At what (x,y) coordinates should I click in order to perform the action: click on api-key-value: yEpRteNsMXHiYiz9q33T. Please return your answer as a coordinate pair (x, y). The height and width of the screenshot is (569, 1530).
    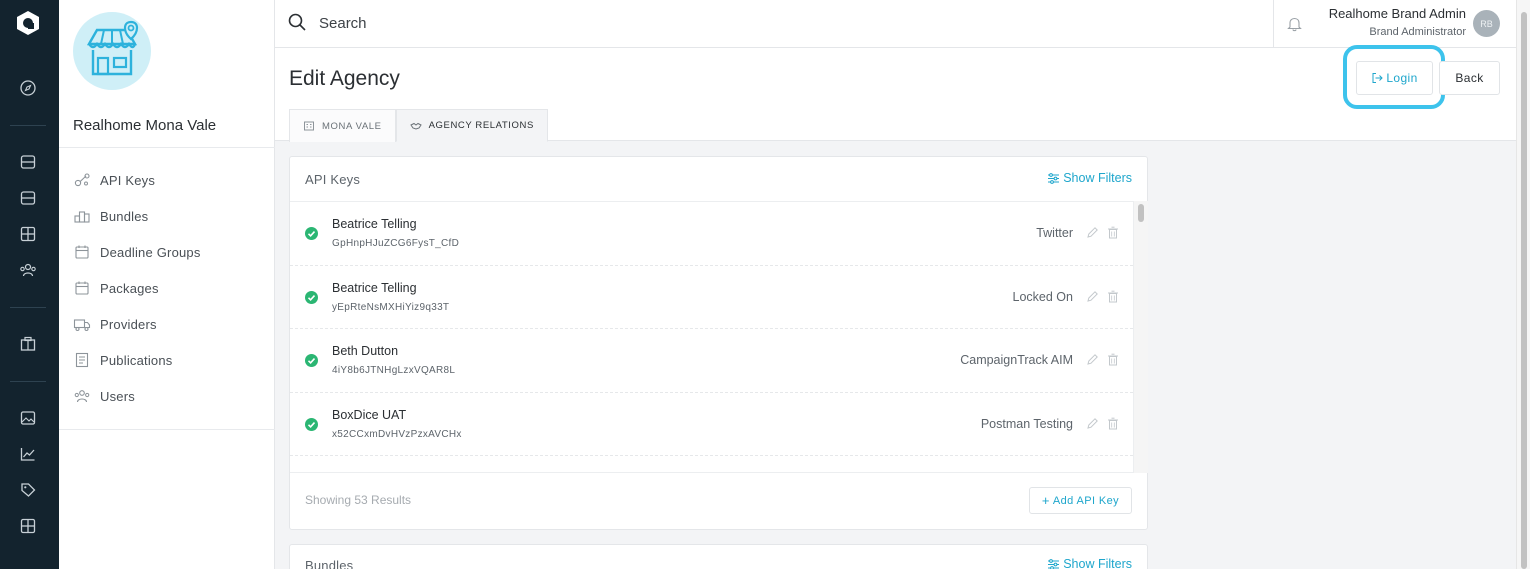
    Looking at the image, I should click on (391, 307).